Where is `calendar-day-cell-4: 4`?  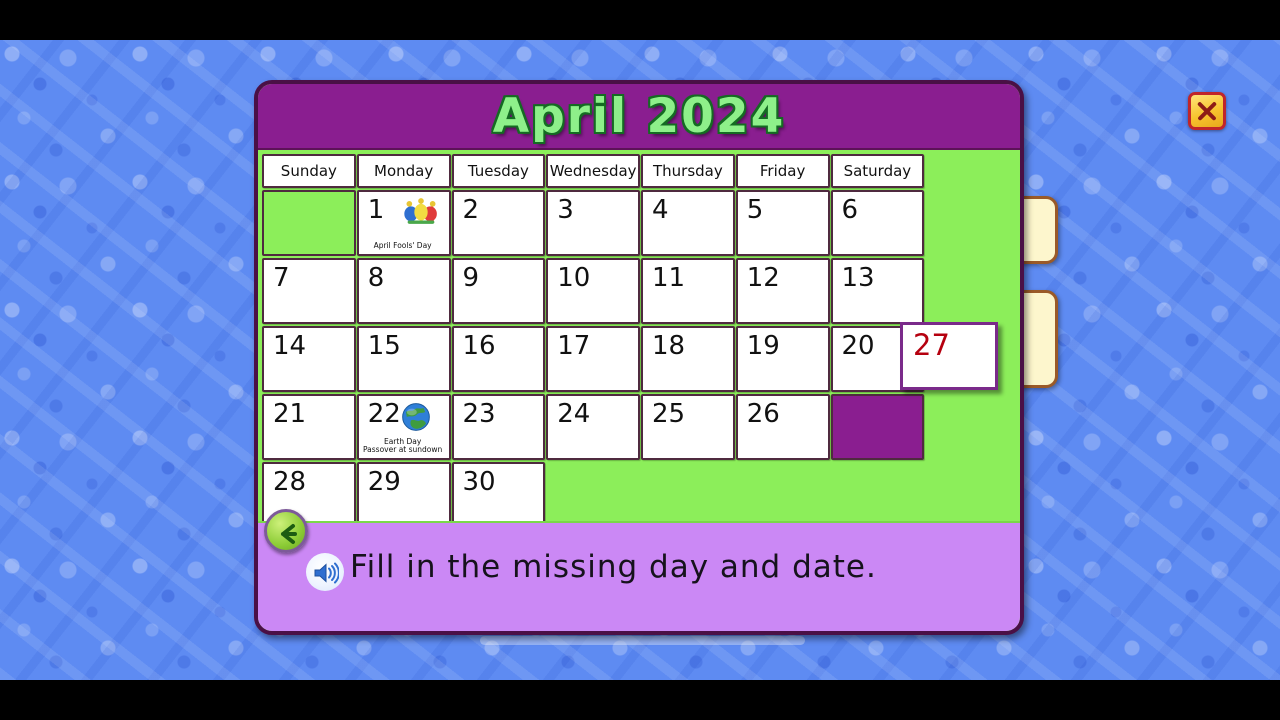 calendar-day-cell-4: 4 is located at coordinates (688, 223).